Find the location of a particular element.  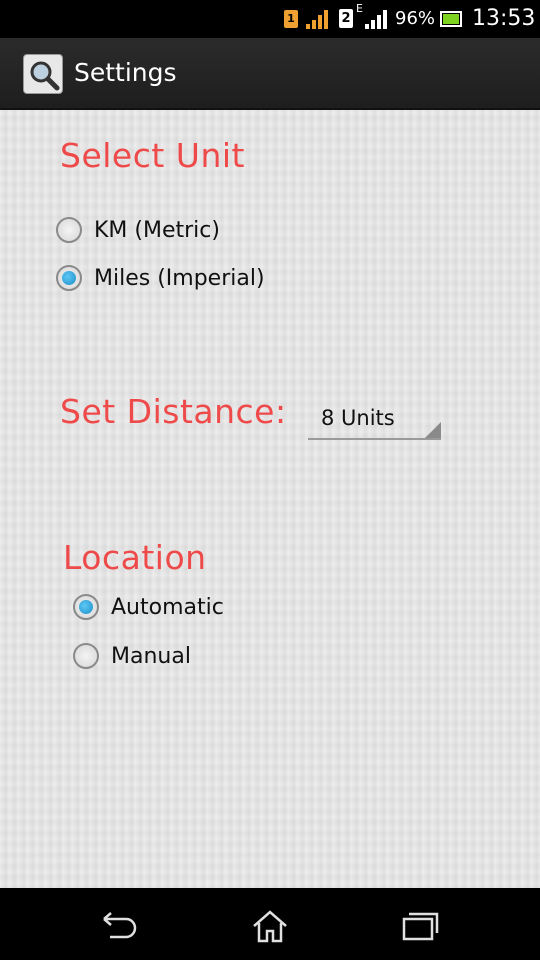

radio-option-km: KM (Metric) is located at coordinates (138, 230).